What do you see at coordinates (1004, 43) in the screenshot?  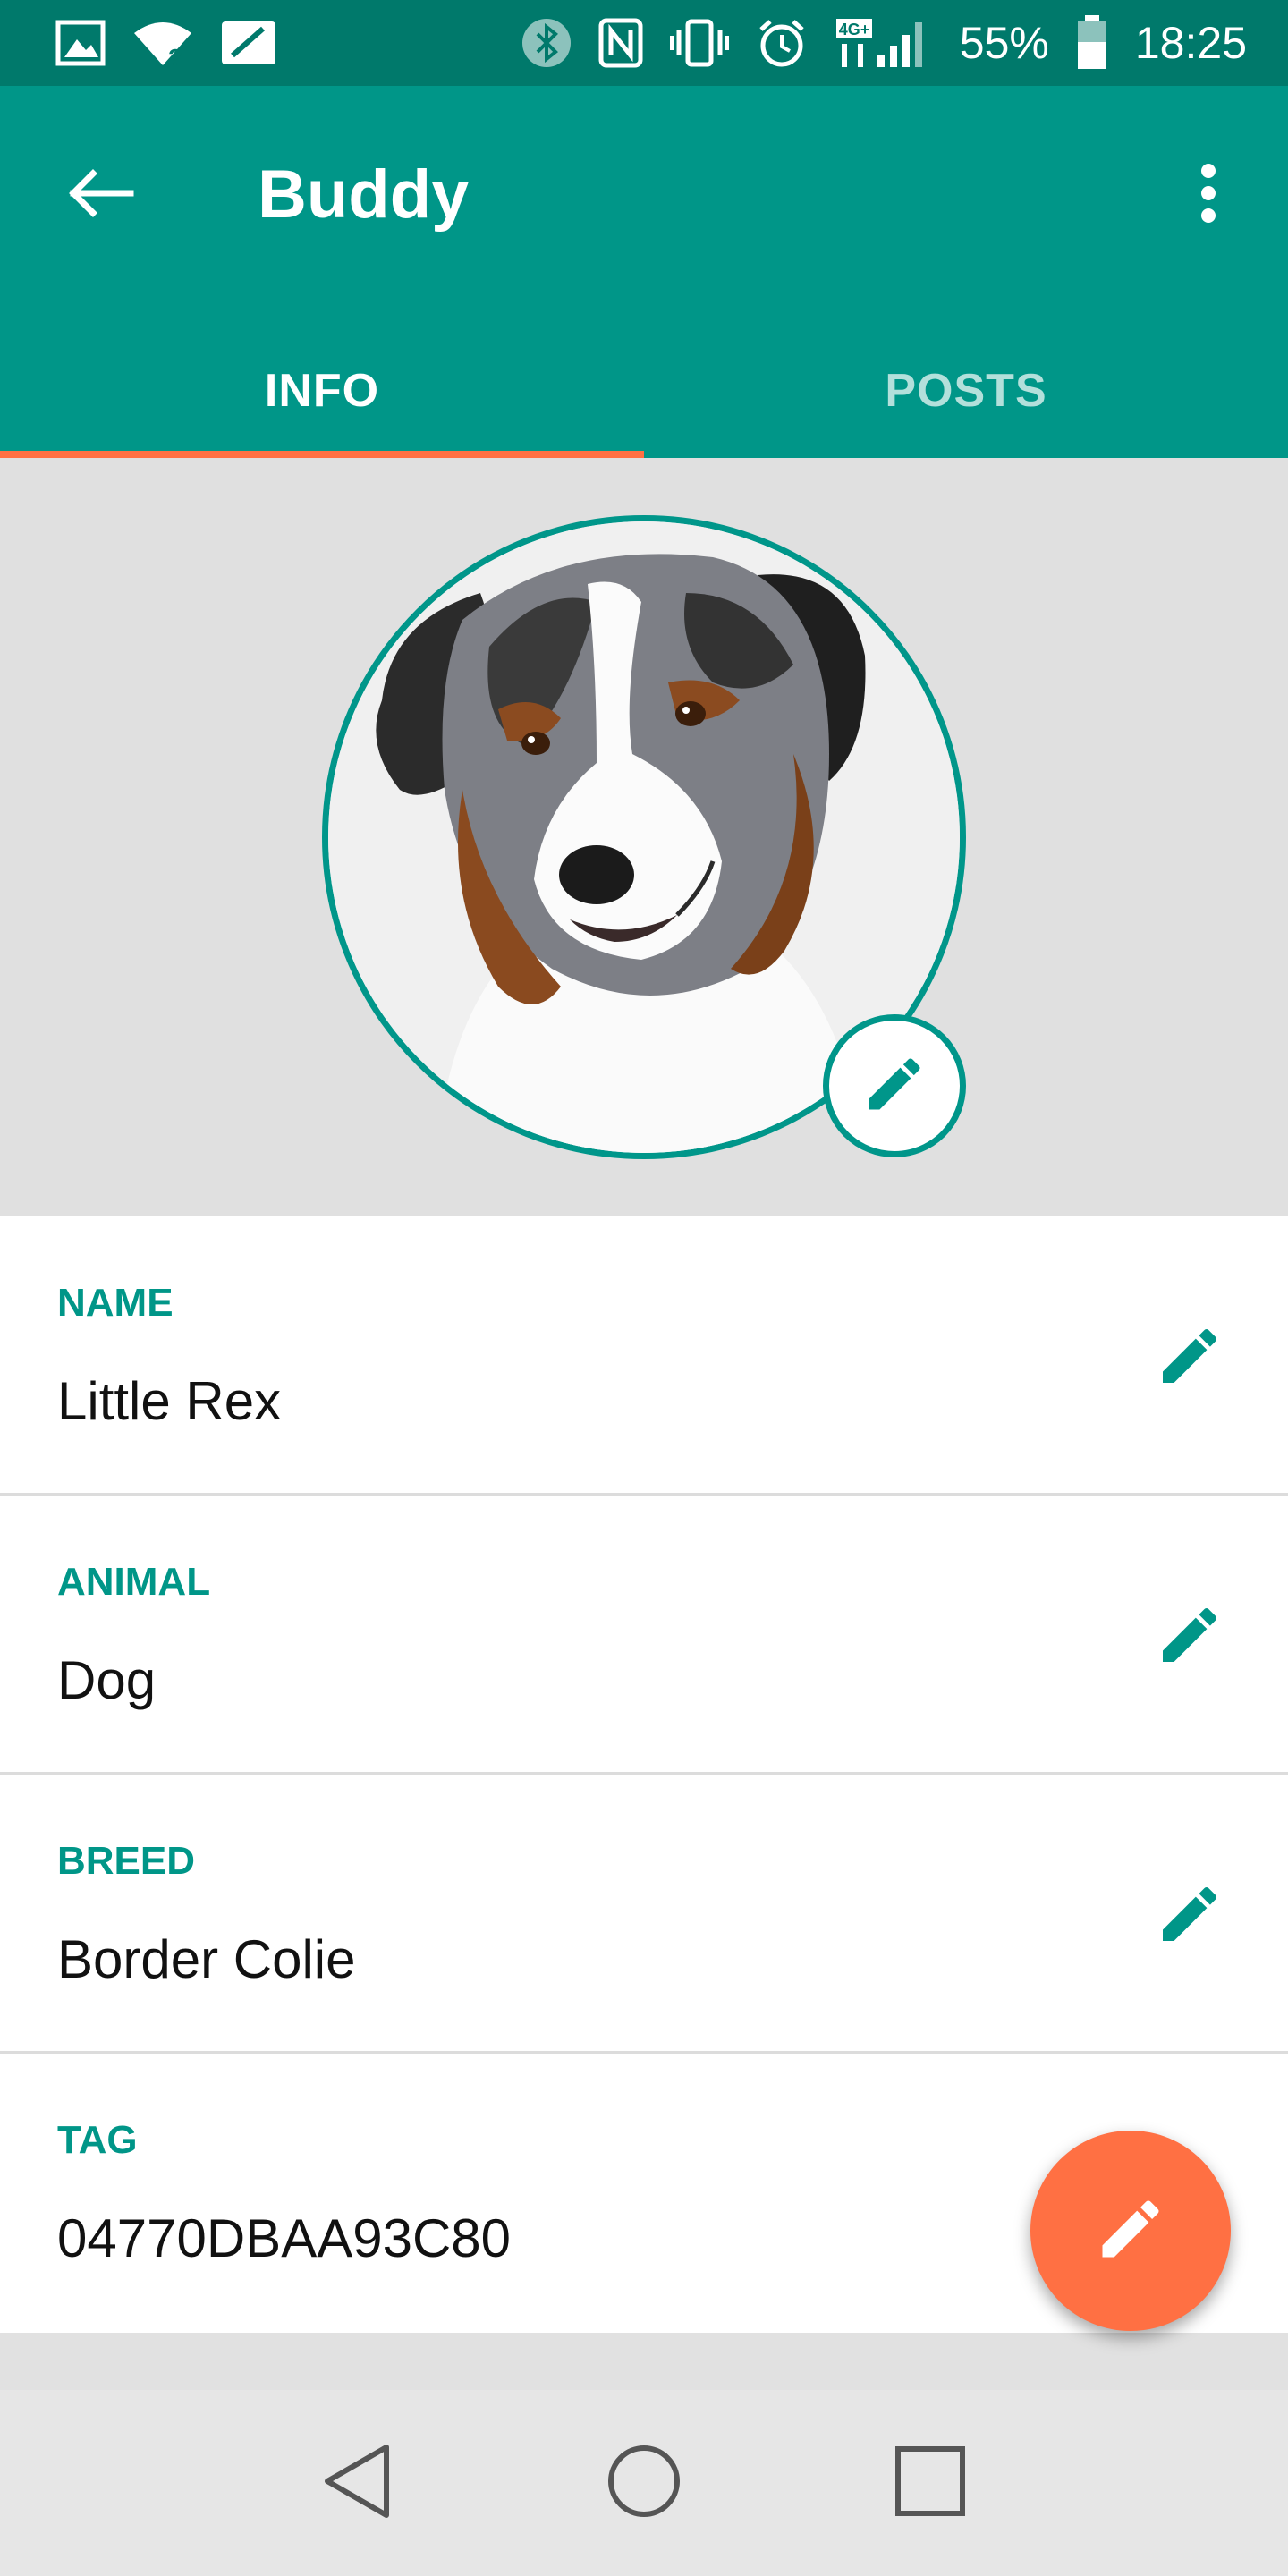 I see `battery-percent: 55%` at bounding box center [1004, 43].